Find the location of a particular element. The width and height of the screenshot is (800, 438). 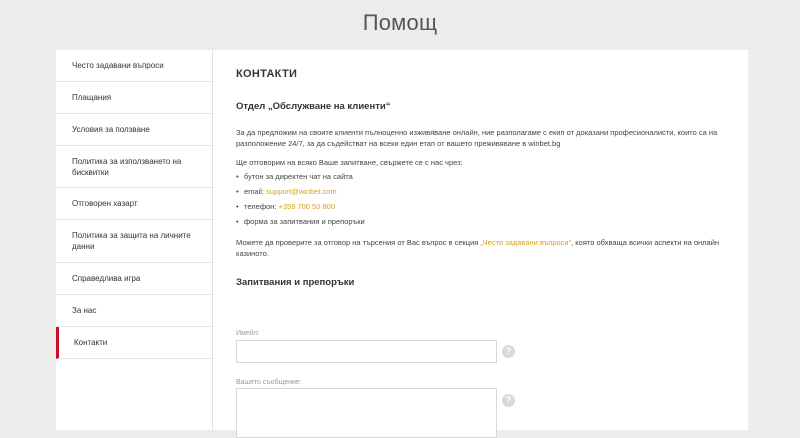

support-email-link: support@winbet.com is located at coordinates (301, 193).